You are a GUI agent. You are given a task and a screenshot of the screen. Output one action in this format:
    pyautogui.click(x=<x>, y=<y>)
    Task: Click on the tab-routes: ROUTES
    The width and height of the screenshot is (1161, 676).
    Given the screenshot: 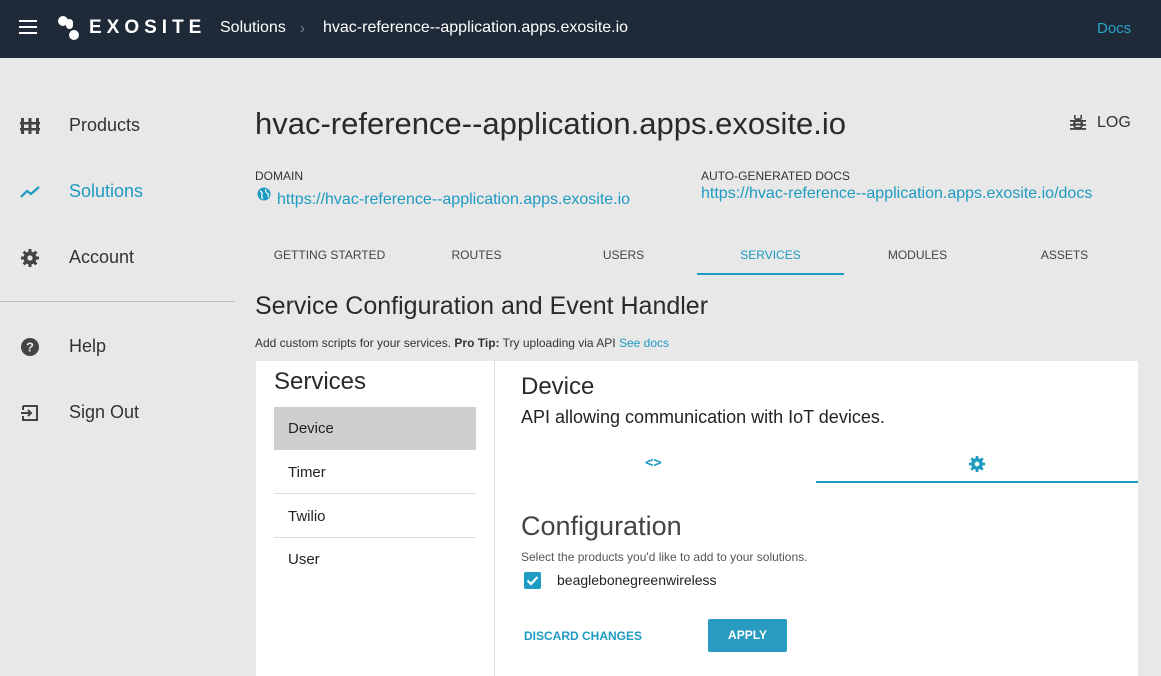 What is the action you would take?
    pyautogui.click(x=476, y=255)
    